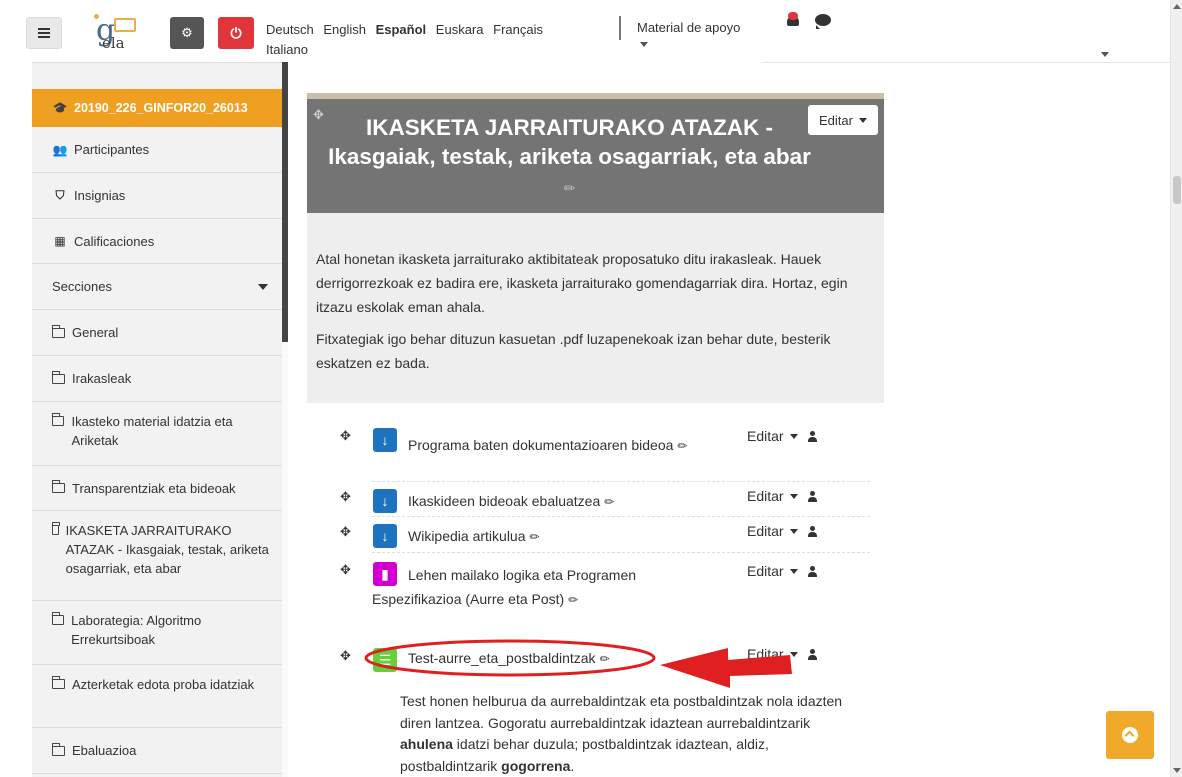 This screenshot has height=777, width=1182. Describe the element at coordinates (60, 195) in the screenshot. I see `shield-icon: ⛉` at that location.